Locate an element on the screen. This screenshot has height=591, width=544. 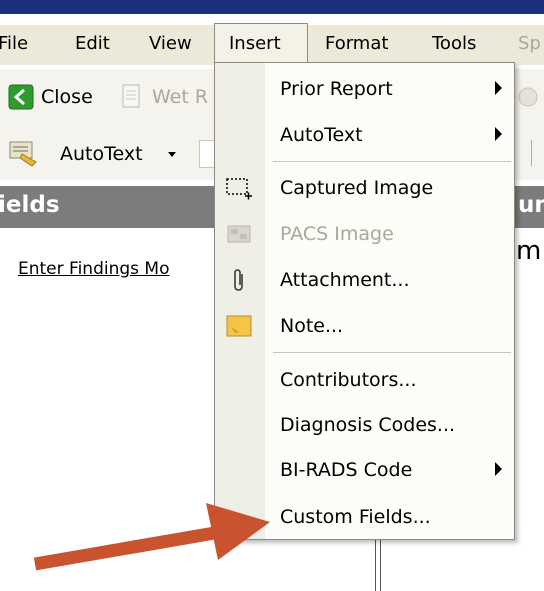
menu-format: Format is located at coordinates (356, 43).